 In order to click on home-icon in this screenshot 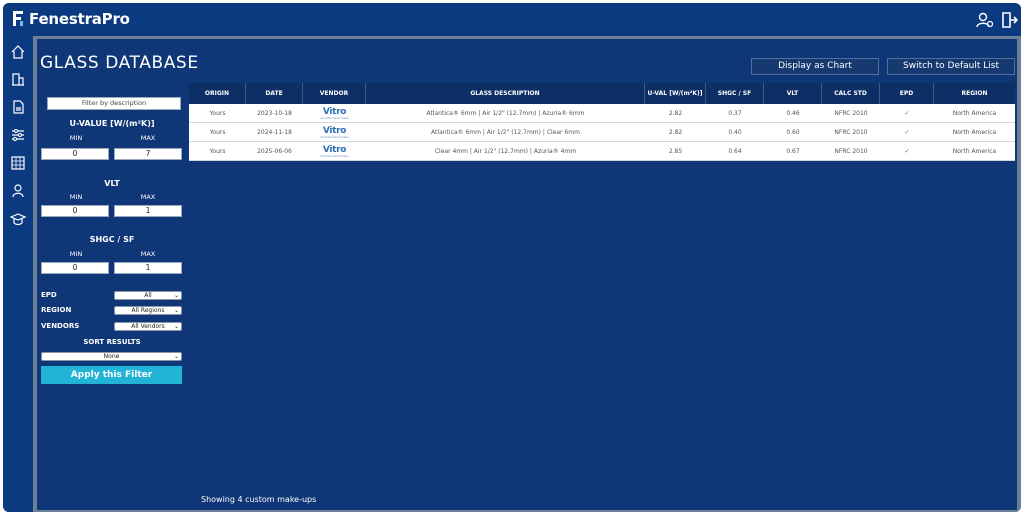, I will do `click(18, 52)`.